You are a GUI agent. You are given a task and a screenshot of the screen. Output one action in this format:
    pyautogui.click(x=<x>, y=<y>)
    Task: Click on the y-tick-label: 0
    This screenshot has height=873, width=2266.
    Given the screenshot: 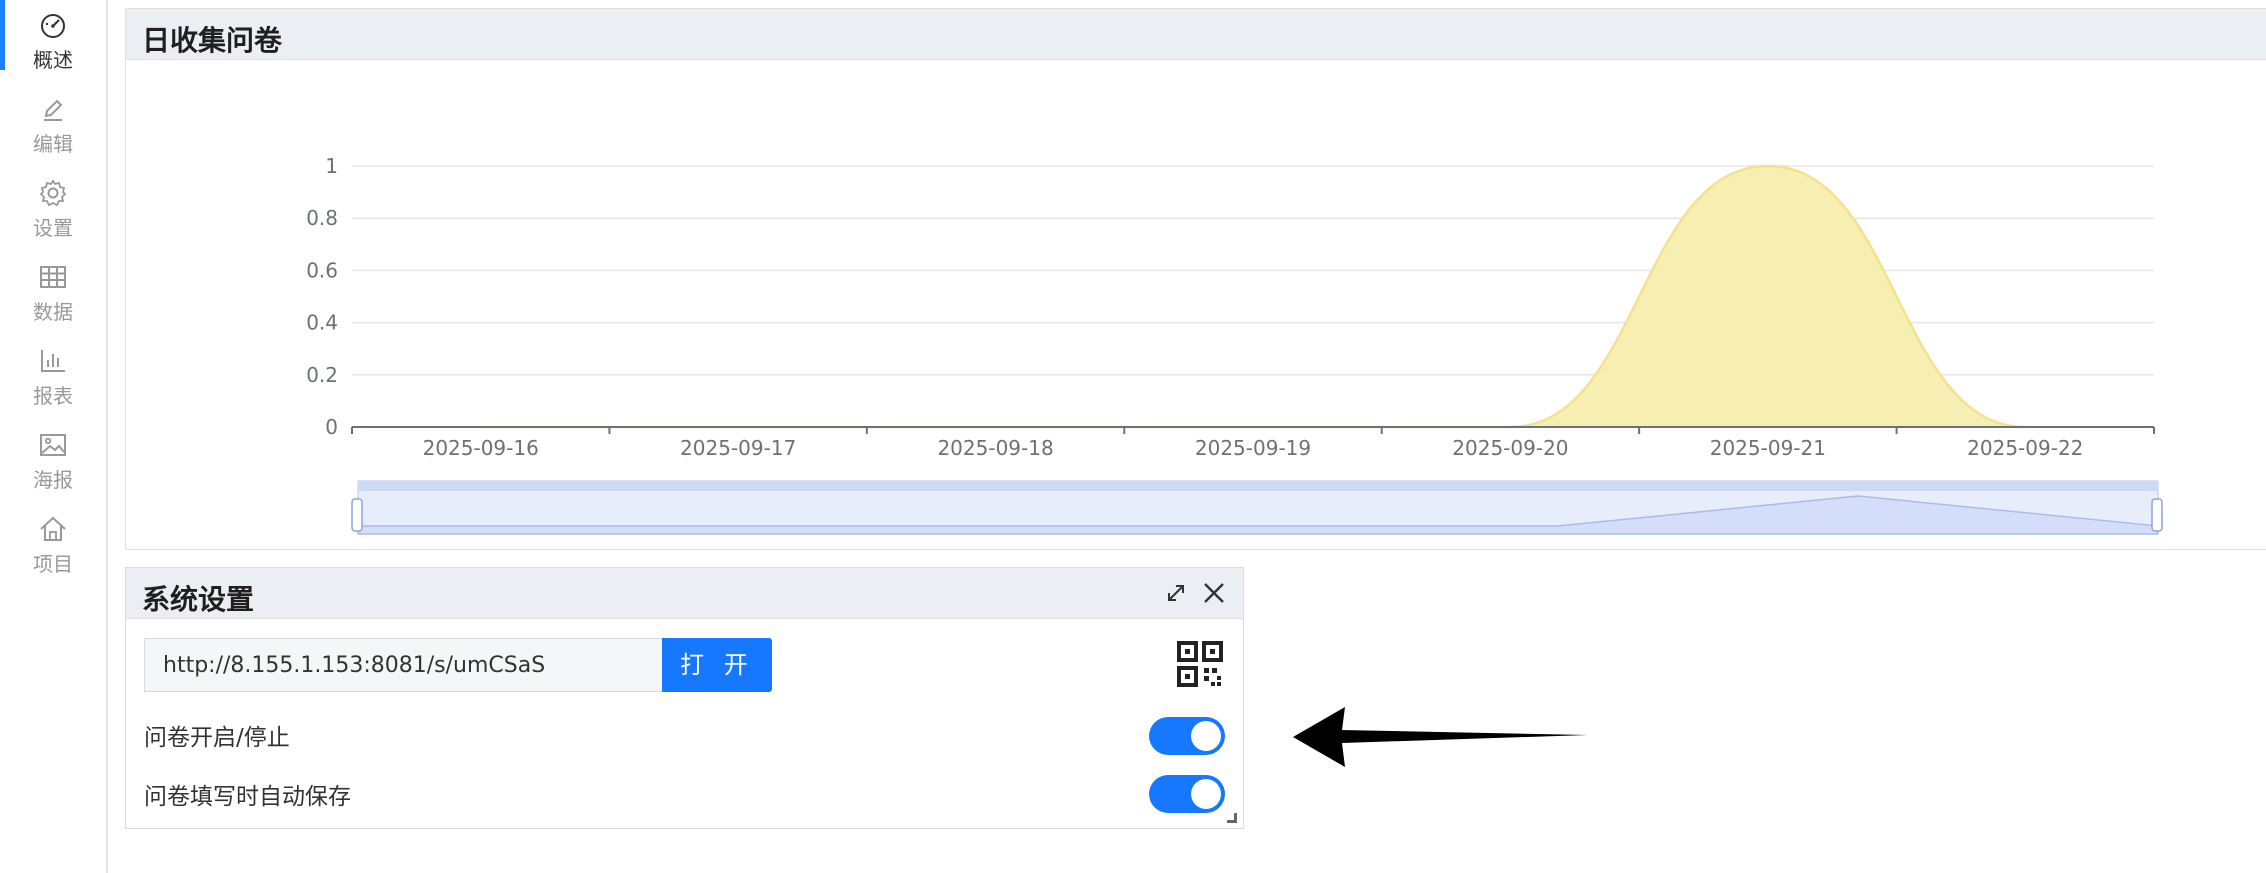 What is the action you would take?
    pyautogui.click(x=331, y=427)
    